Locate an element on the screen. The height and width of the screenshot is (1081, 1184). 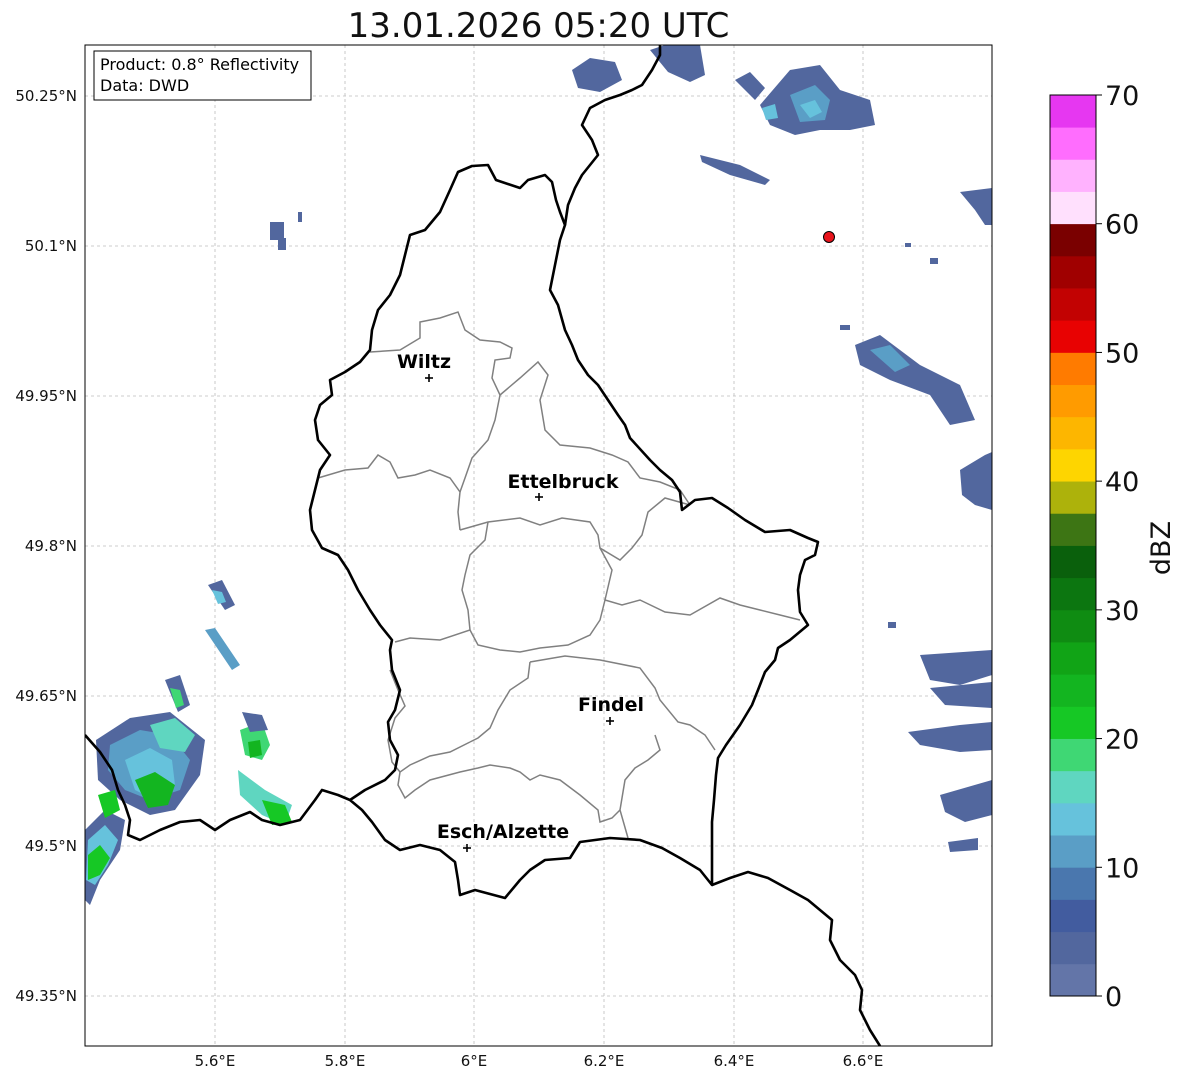
colorbar-steps is located at coordinates (1073, 546).